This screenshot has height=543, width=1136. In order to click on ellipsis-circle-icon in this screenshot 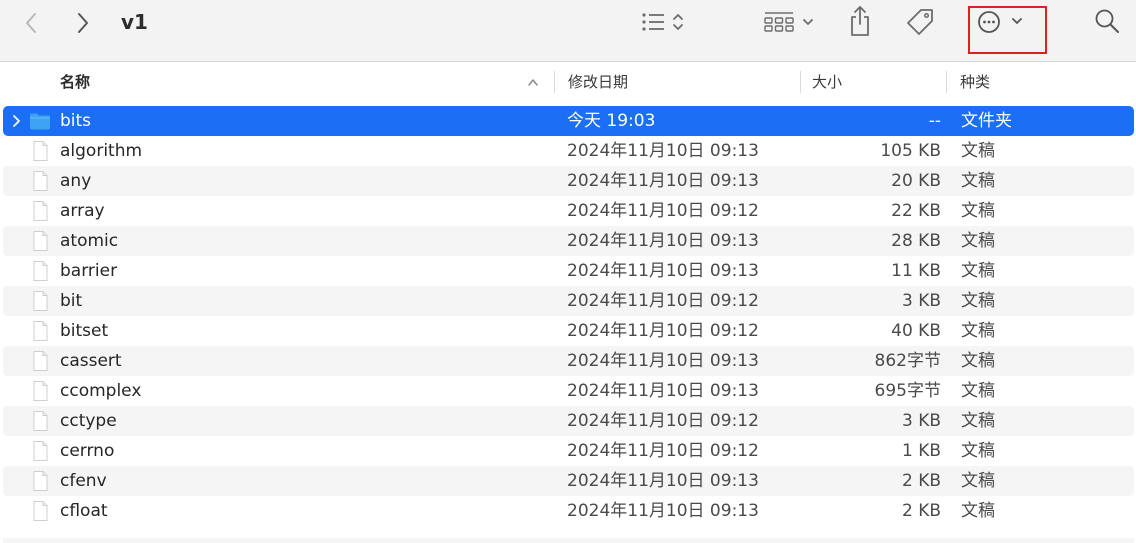, I will do `click(1000, 22)`.